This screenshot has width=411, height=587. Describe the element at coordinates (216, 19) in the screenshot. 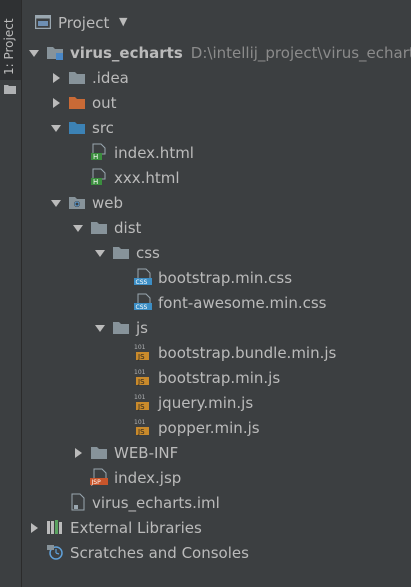

I see `project-panel-header: Project ▼` at that location.